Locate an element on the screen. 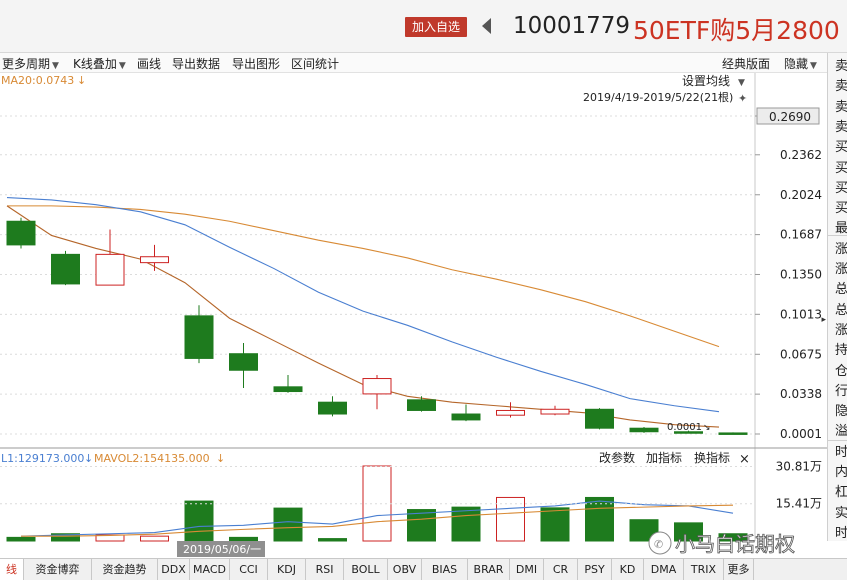  edit-params-button: 改参数 is located at coordinates (617, 457).